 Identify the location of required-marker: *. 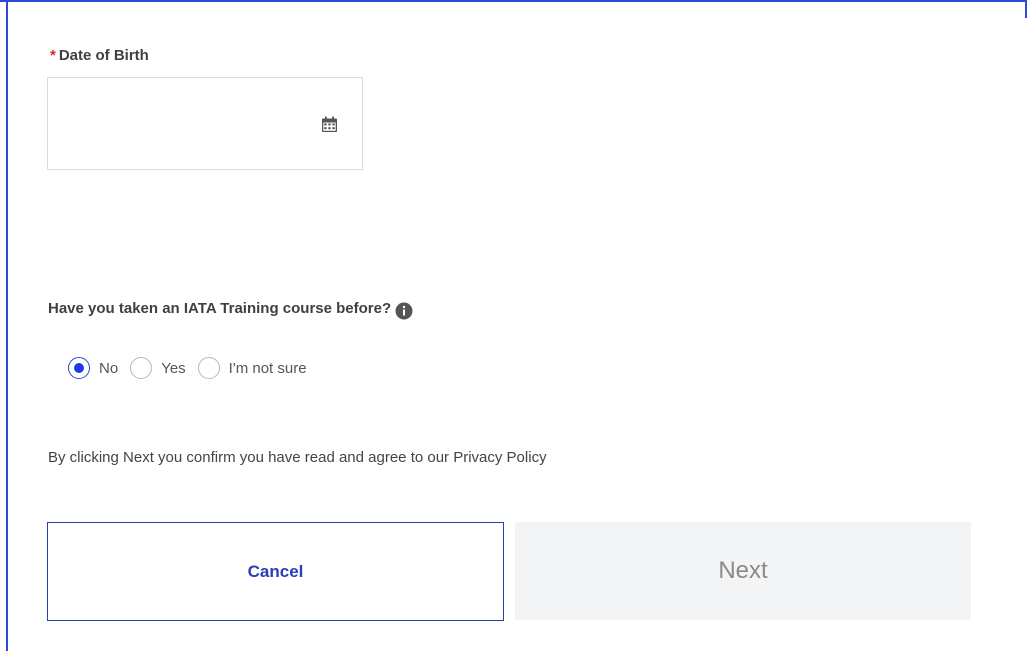
(53, 55).